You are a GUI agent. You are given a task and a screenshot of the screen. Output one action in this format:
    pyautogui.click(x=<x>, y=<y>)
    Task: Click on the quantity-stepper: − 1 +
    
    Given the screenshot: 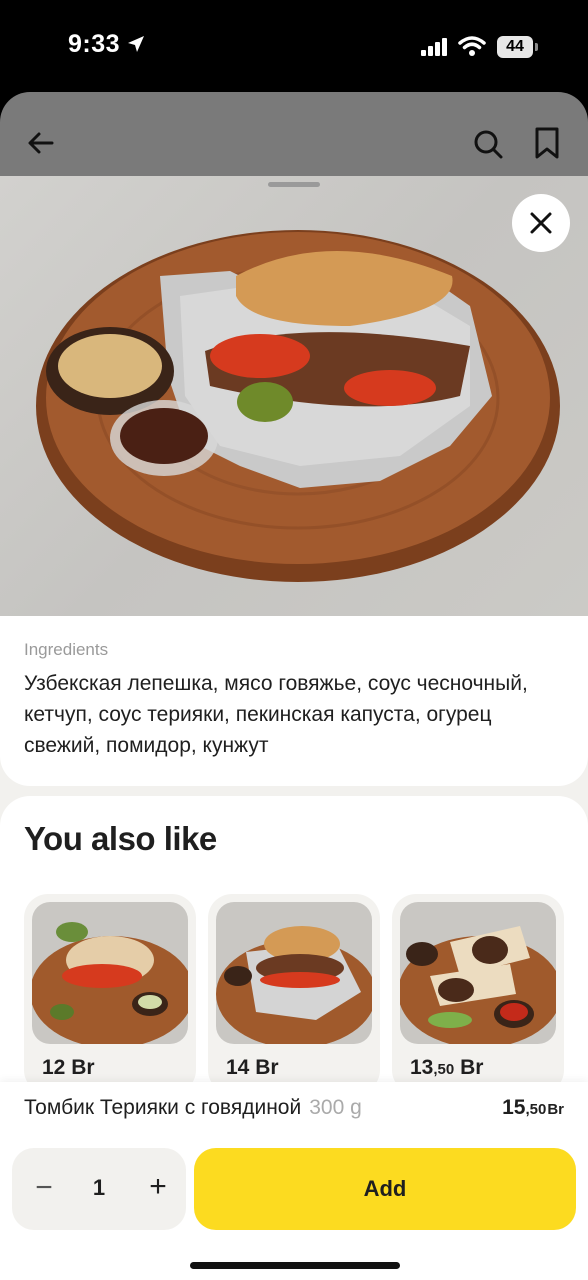 What is the action you would take?
    pyautogui.click(x=99, y=1189)
    